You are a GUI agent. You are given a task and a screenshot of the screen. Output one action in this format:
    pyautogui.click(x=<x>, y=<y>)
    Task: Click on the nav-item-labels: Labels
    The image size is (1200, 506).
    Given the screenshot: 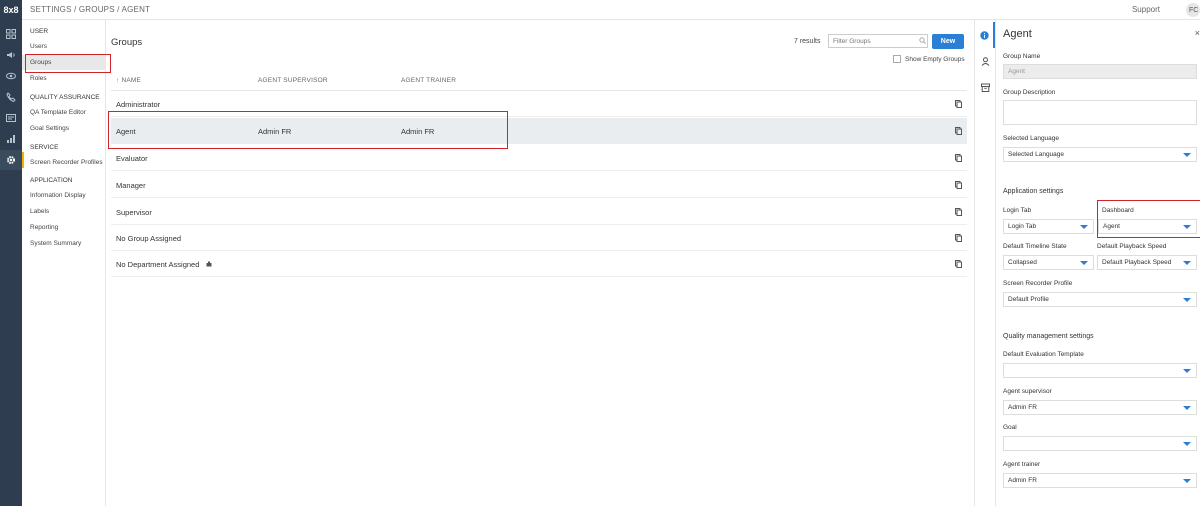 What is the action you would take?
    pyautogui.click(x=64, y=211)
    